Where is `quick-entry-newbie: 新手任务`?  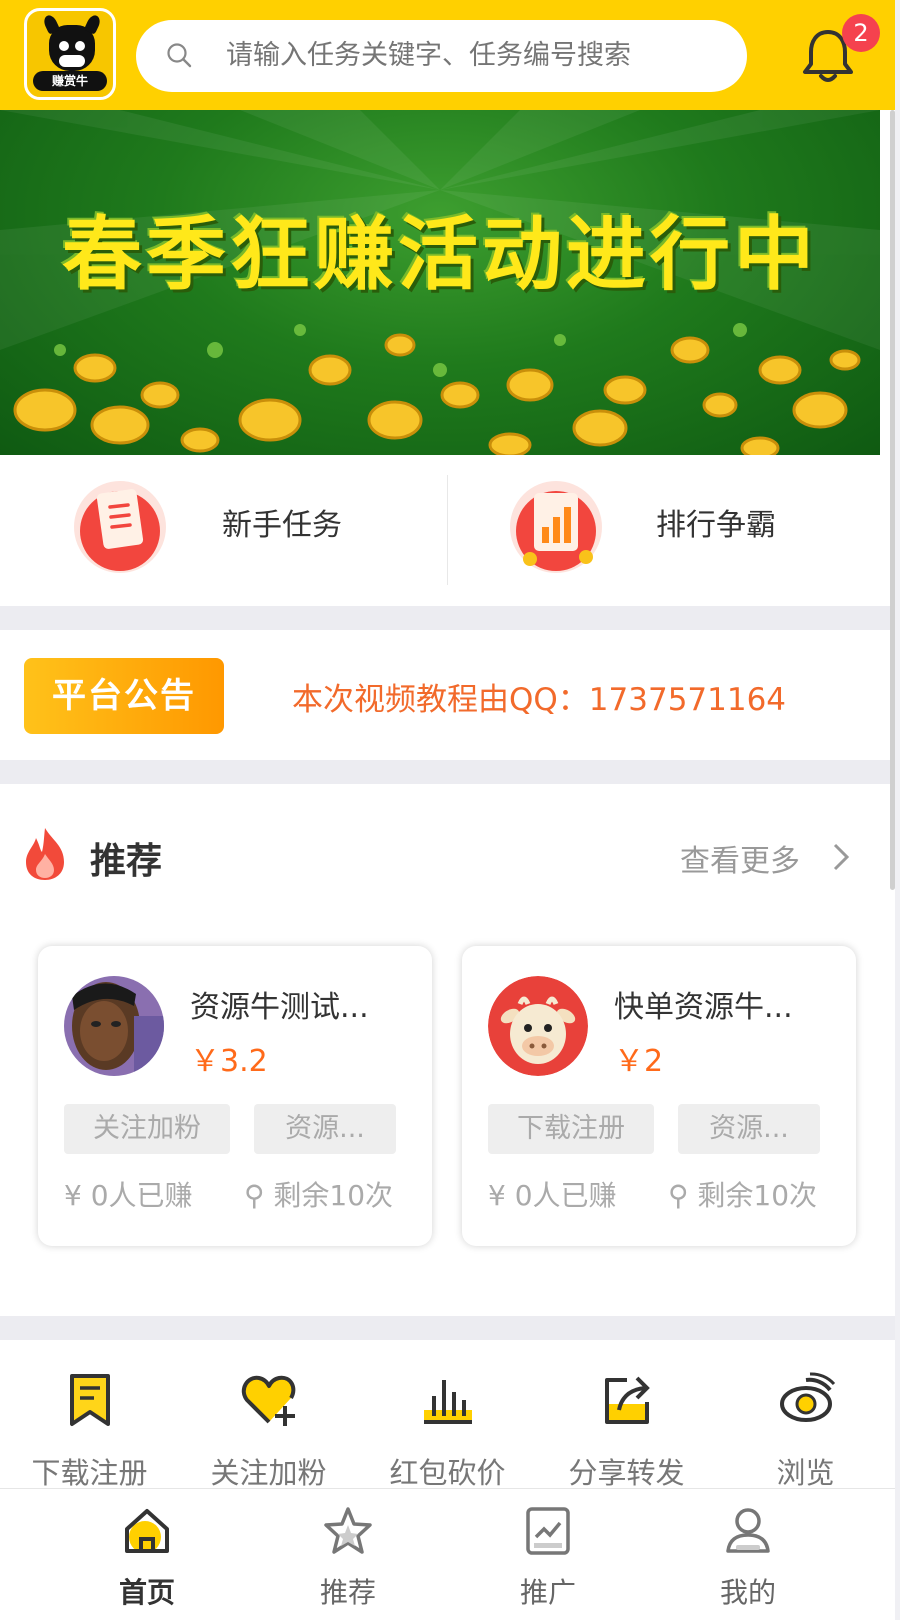 quick-entry-newbie: 新手任务 is located at coordinates (223, 530).